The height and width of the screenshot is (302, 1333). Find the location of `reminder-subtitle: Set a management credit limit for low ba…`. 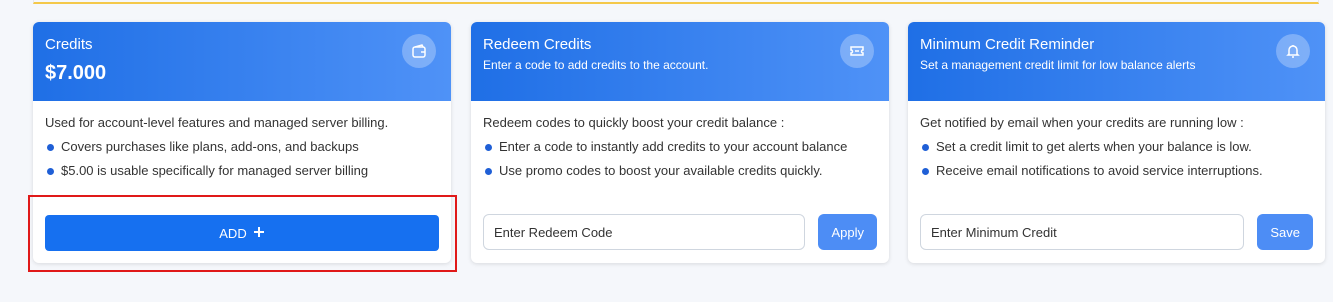

reminder-subtitle: Set a management credit limit for low ba… is located at coordinates (1058, 65).